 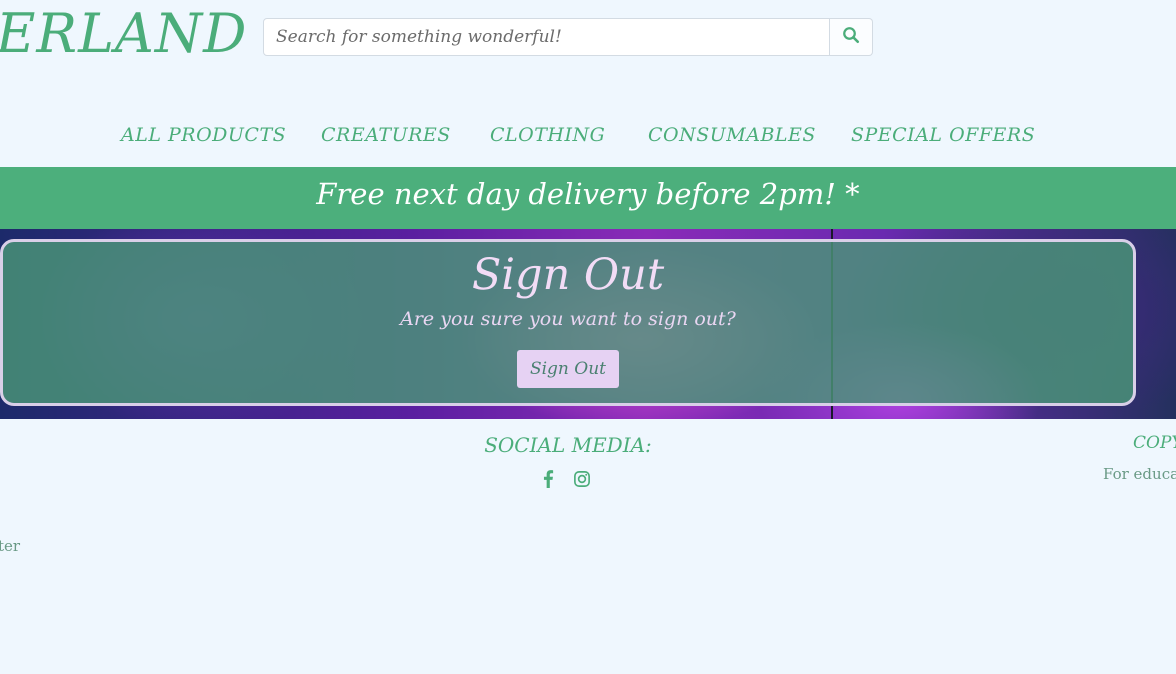 I want to click on copyright-text: For educa, so click(x=1139, y=474).